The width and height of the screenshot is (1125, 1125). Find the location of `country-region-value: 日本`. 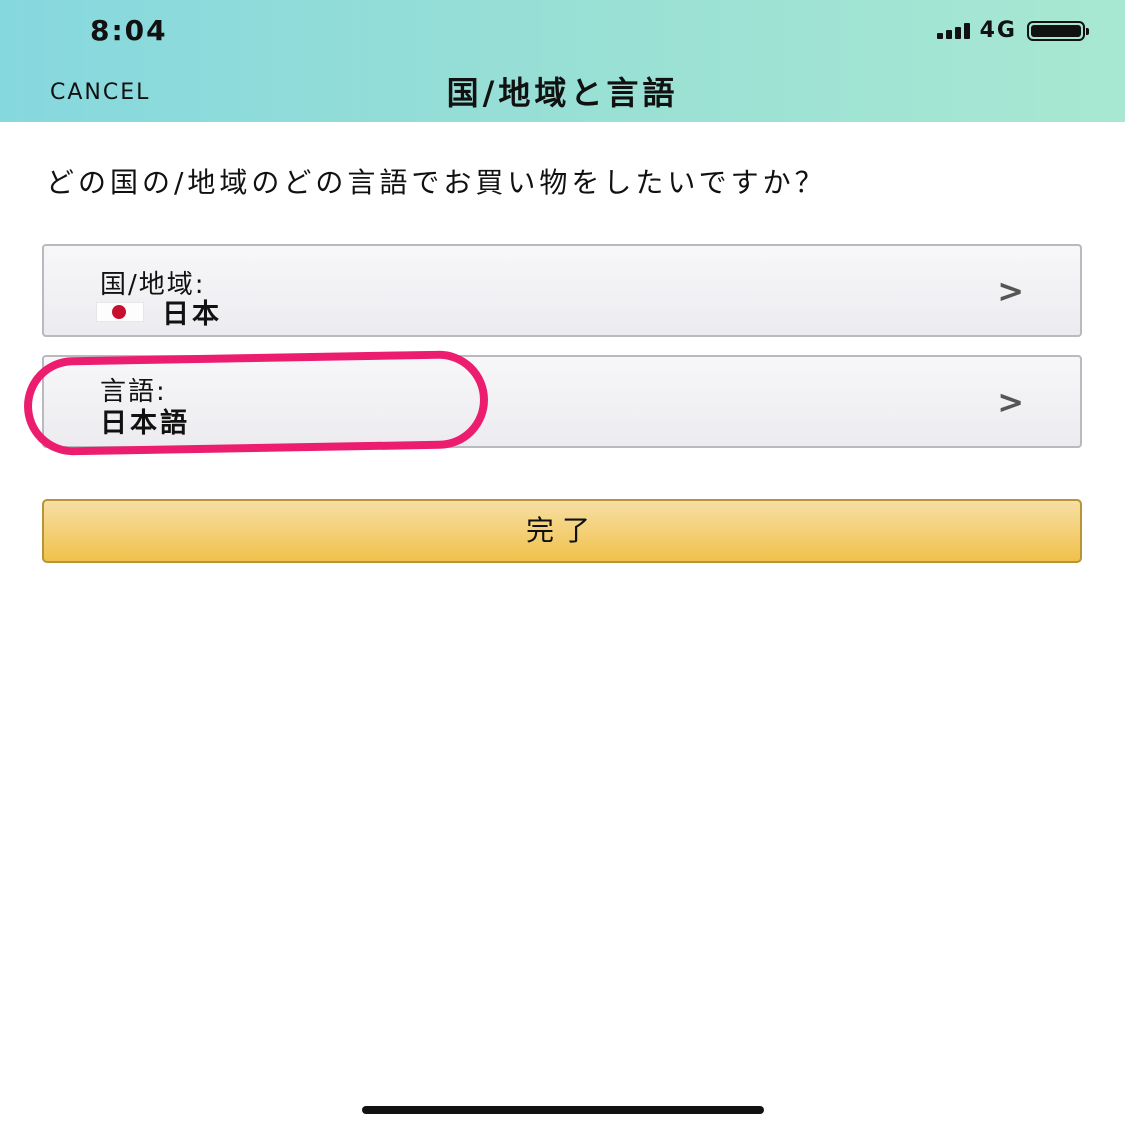

country-region-value: 日本 is located at coordinates (159, 311).